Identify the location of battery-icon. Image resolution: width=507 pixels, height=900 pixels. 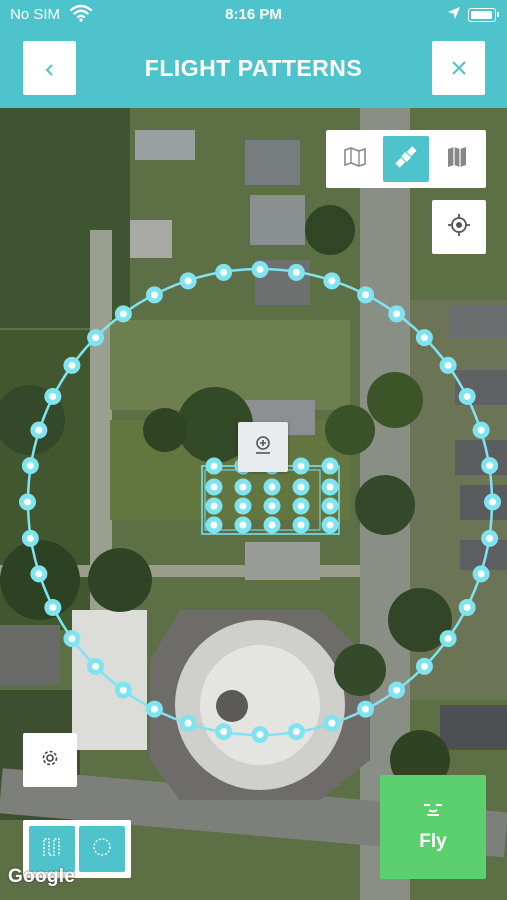
(483, 15).